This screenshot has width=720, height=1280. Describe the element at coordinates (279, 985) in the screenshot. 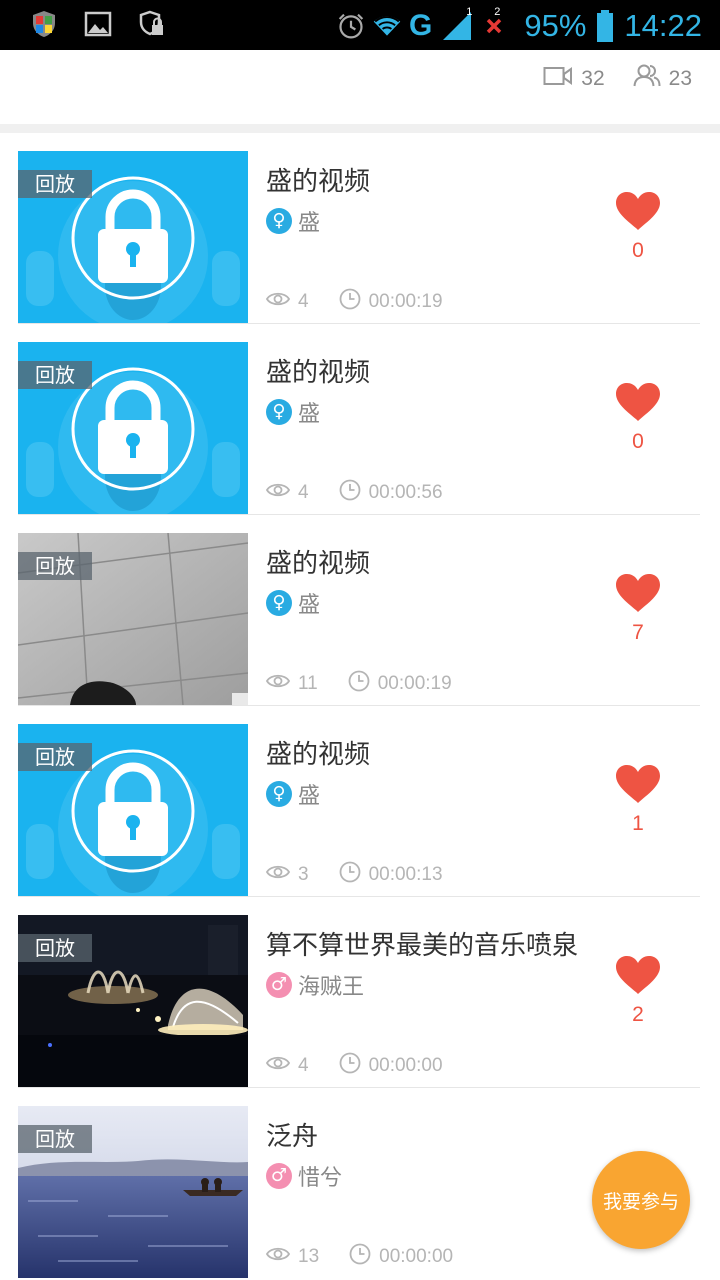

I see `male-icon: ♂` at that location.